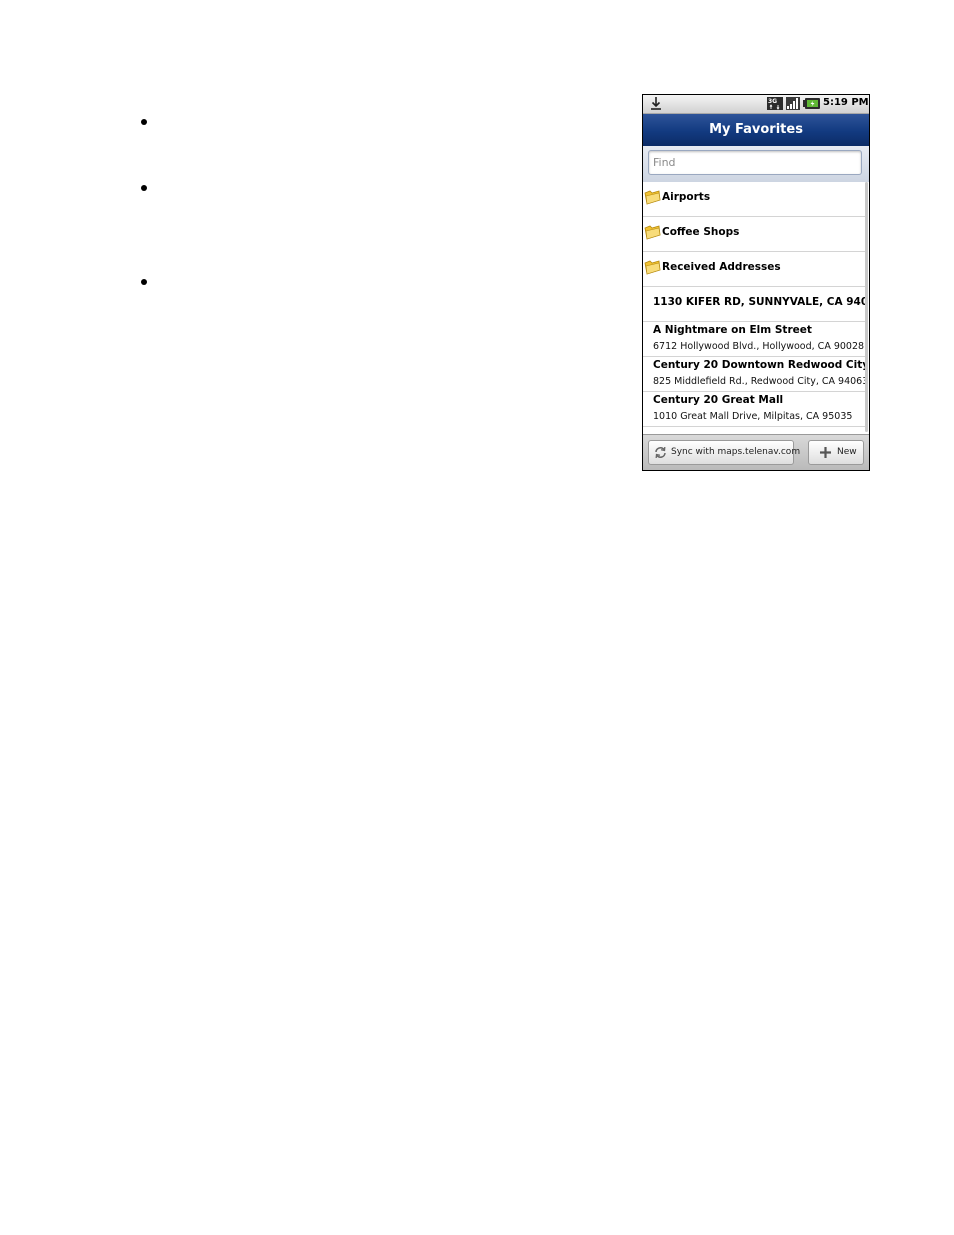 This screenshot has width=954, height=1235. Describe the element at coordinates (718, 400) in the screenshot. I see `address-title: Century 20 Great Mall` at that location.